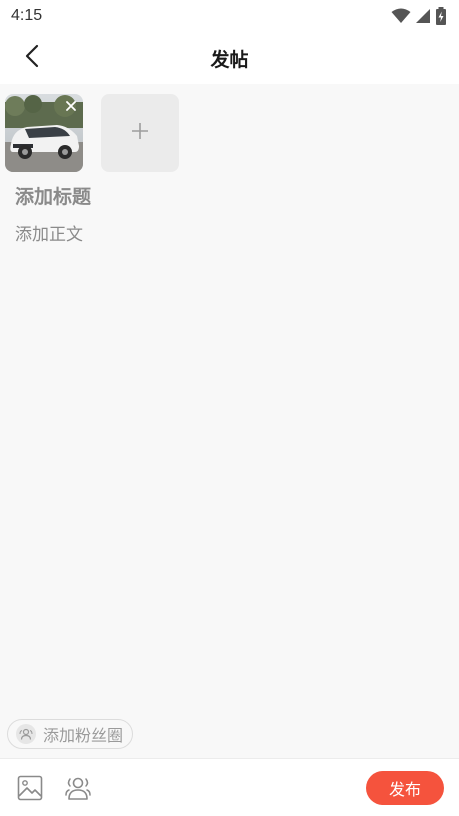  What do you see at coordinates (26, 734) in the screenshot?
I see `people-icon` at bounding box center [26, 734].